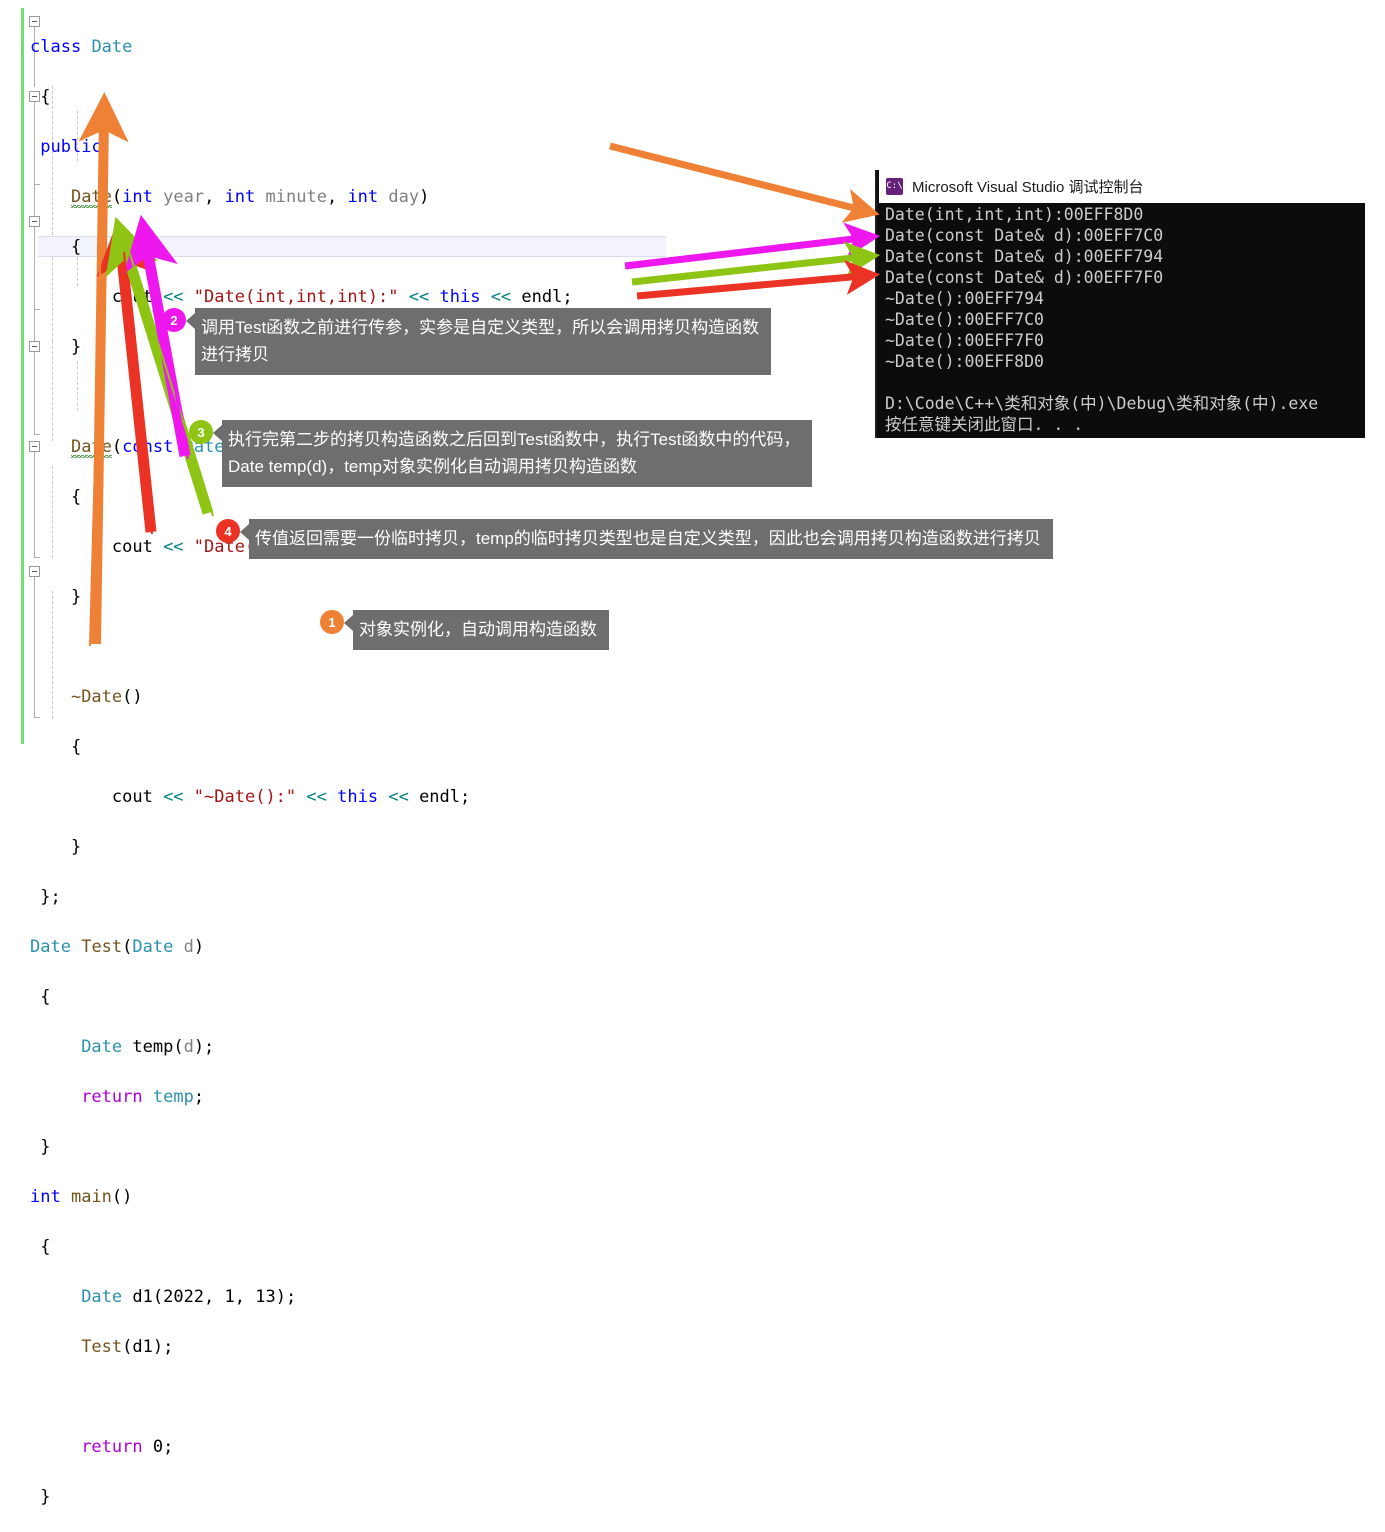 The image size is (1385, 1532). I want to click on callout-1: 1 对象实例化，自动调用构造函数, so click(464, 630).